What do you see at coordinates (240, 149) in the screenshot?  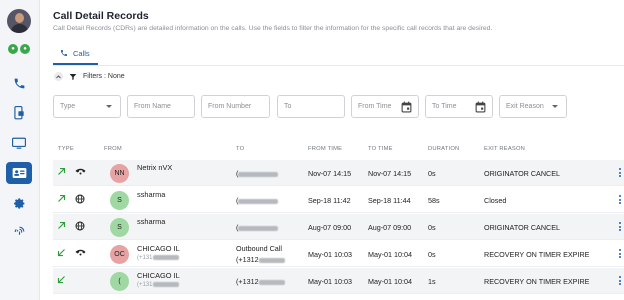 I see `column-header-to: TO` at bounding box center [240, 149].